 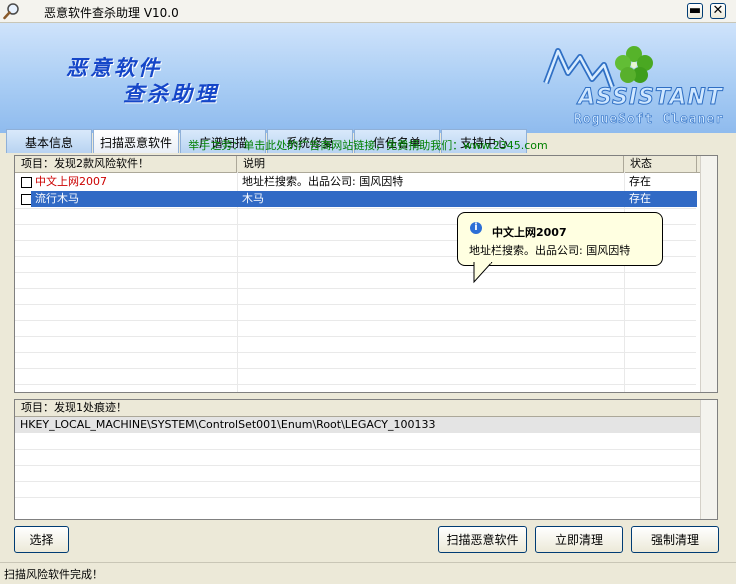 What do you see at coordinates (708, 459) in the screenshot?
I see `traces-scrollbar` at bounding box center [708, 459].